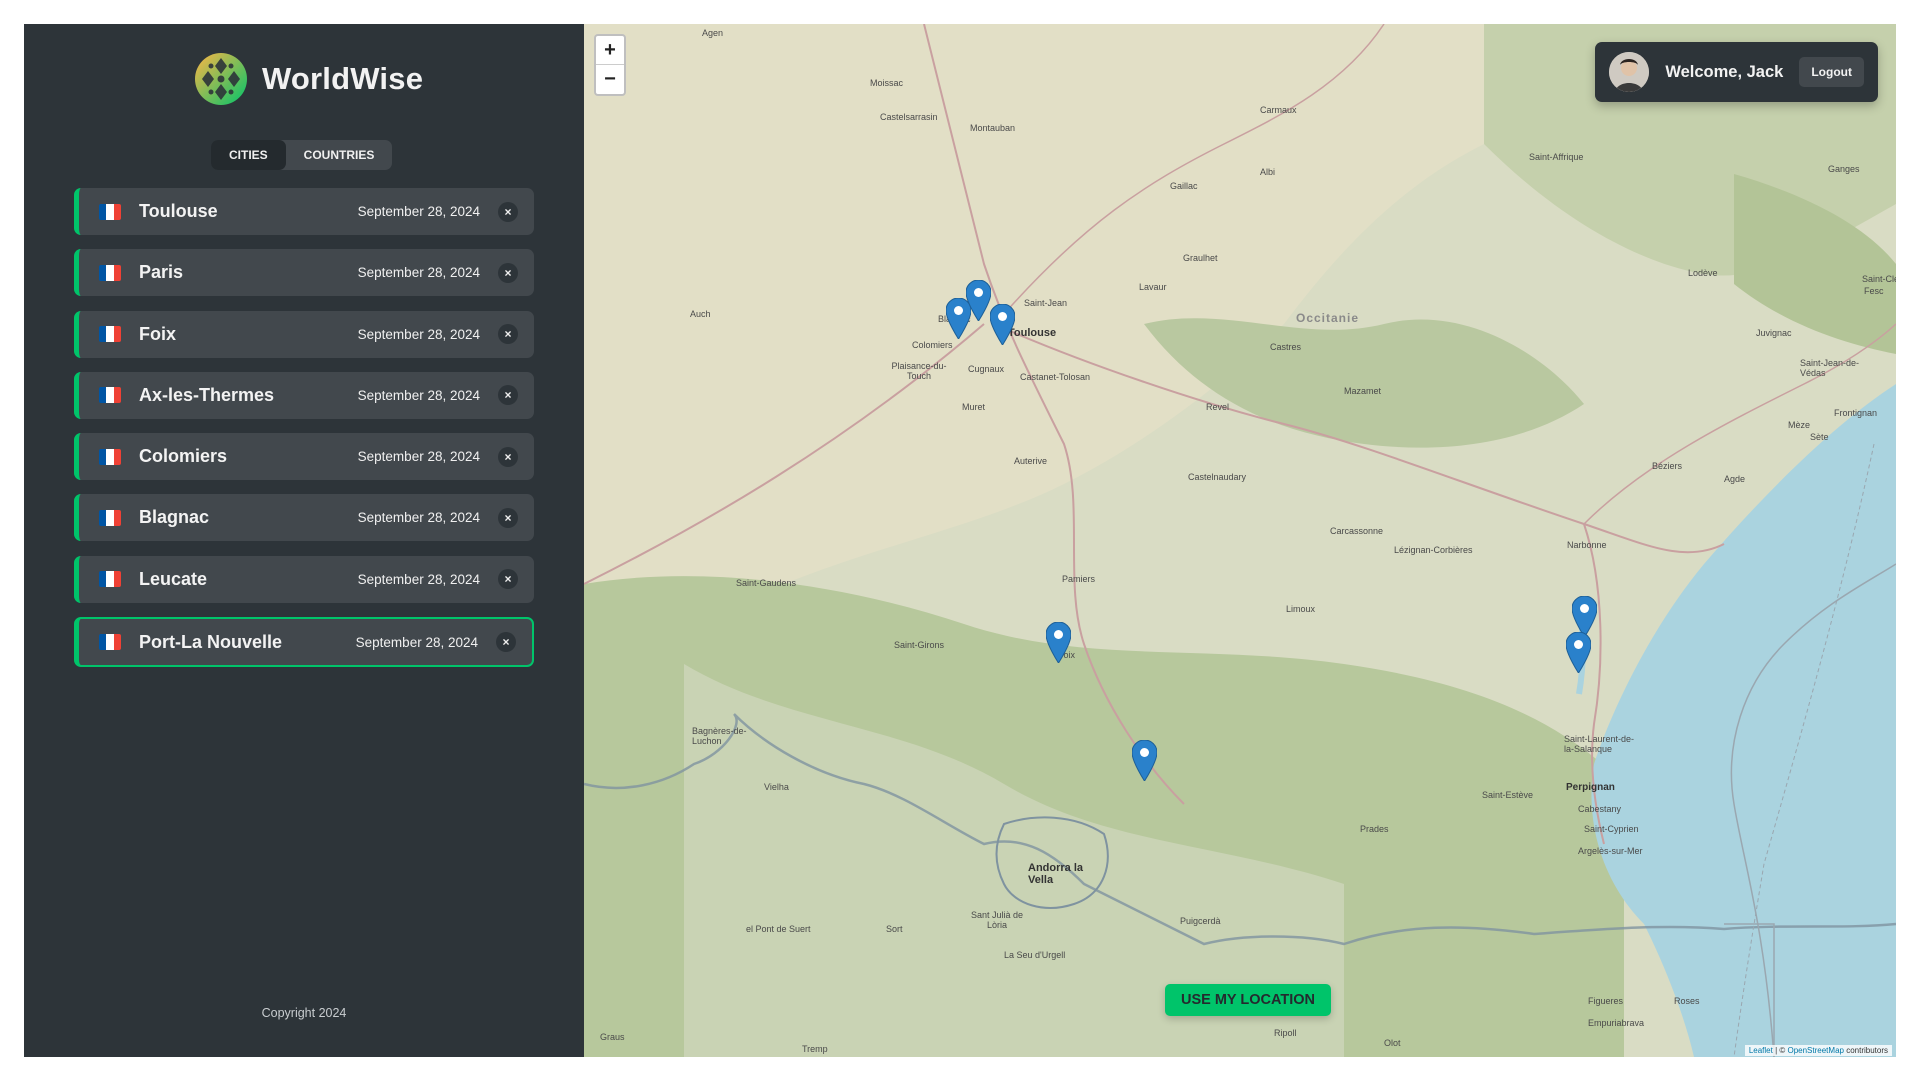 This screenshot has width=1920, height=1080. I want to click on map-label: Mazamet, so click(1363, 391).